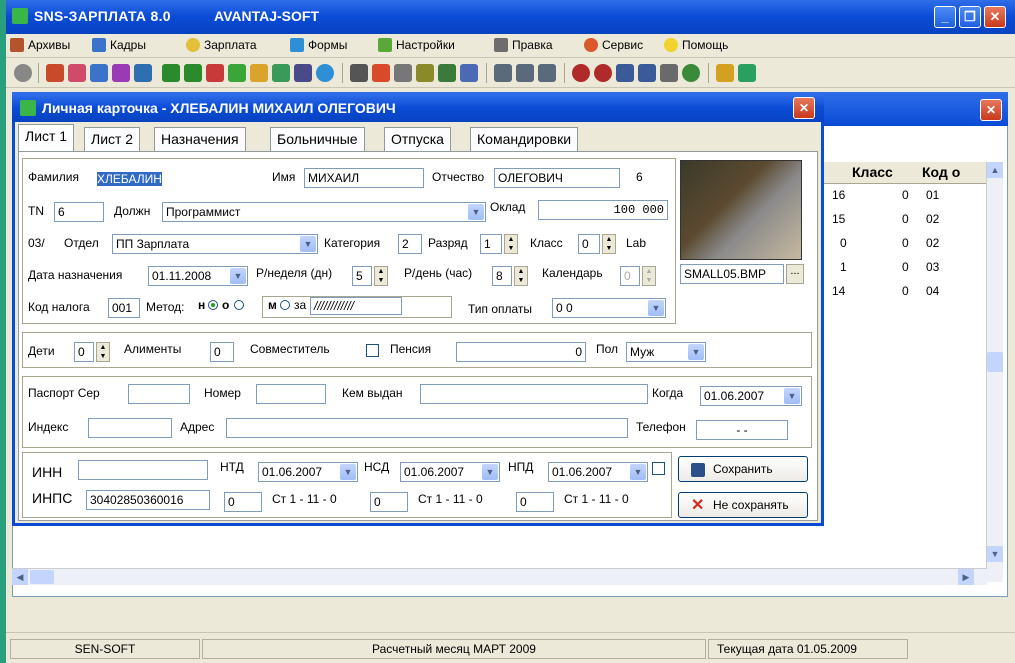 The image size is (1015, 663). What do you see at coordinates (751, 396) in the screenshot?
I see `issue-date-select: 01.06.2007 ▼` at bounding box center [751, 396].